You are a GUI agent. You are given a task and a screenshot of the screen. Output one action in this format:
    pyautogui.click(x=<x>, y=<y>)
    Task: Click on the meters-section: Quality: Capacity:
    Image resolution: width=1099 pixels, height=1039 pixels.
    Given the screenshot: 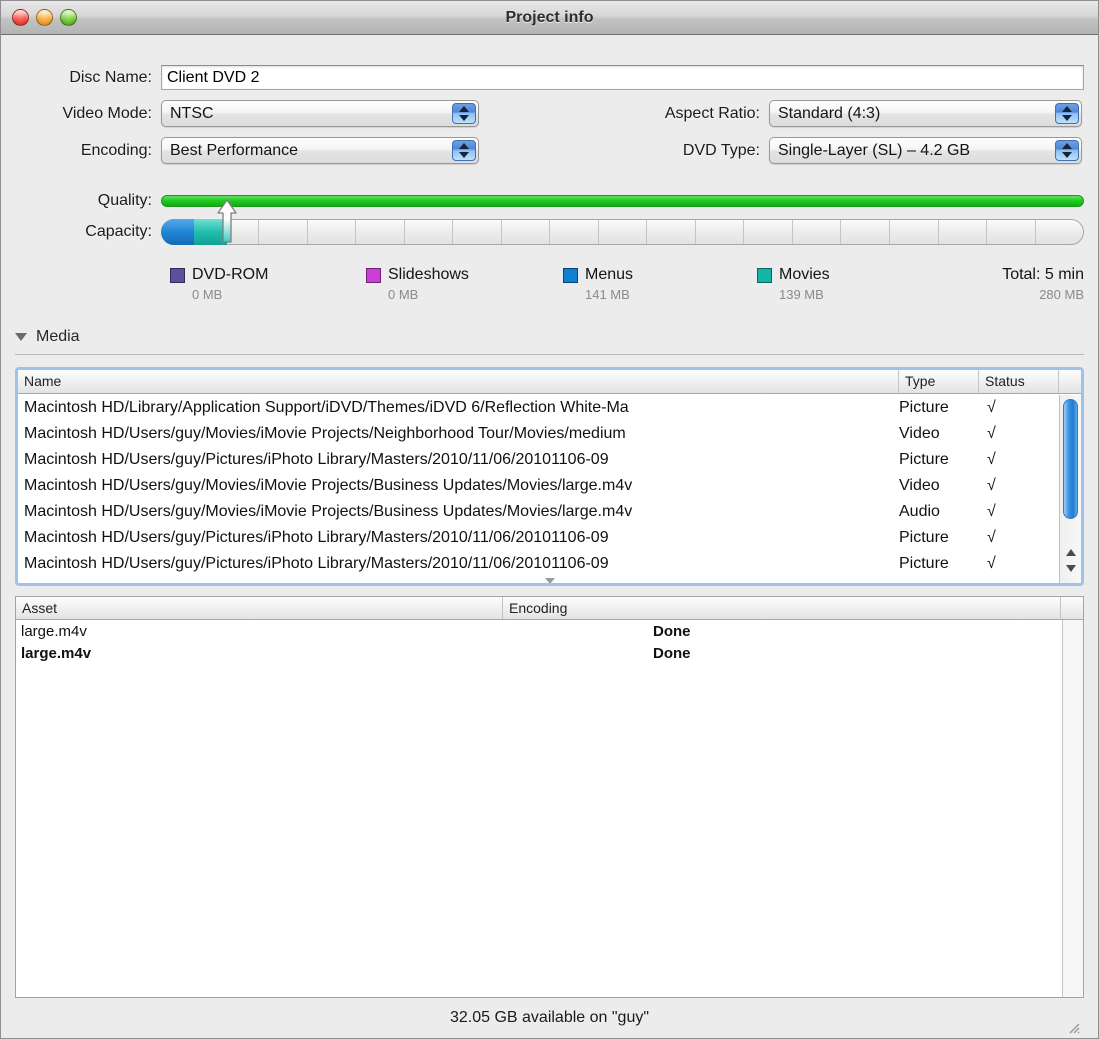 What is the action you would take?
    pyautogui.click(x=549, y=223)
    